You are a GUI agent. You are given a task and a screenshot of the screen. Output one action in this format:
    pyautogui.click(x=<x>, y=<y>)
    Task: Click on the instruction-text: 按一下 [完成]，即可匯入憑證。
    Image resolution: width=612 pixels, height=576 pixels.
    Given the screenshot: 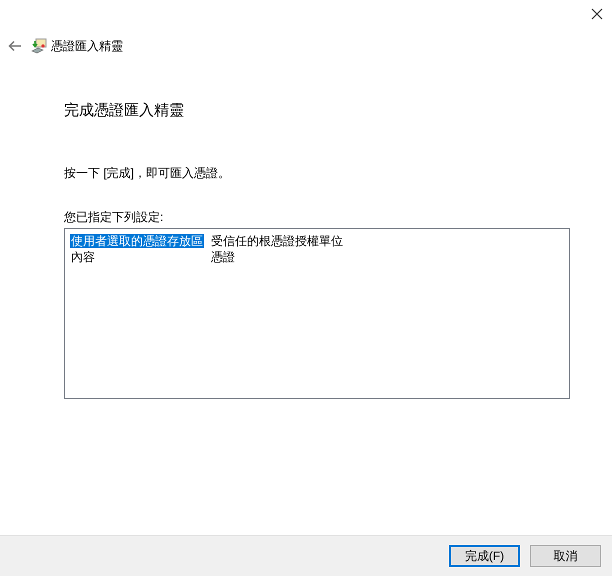 What is the action you would take?
    pyautogui.click(x=148, y=173)
    